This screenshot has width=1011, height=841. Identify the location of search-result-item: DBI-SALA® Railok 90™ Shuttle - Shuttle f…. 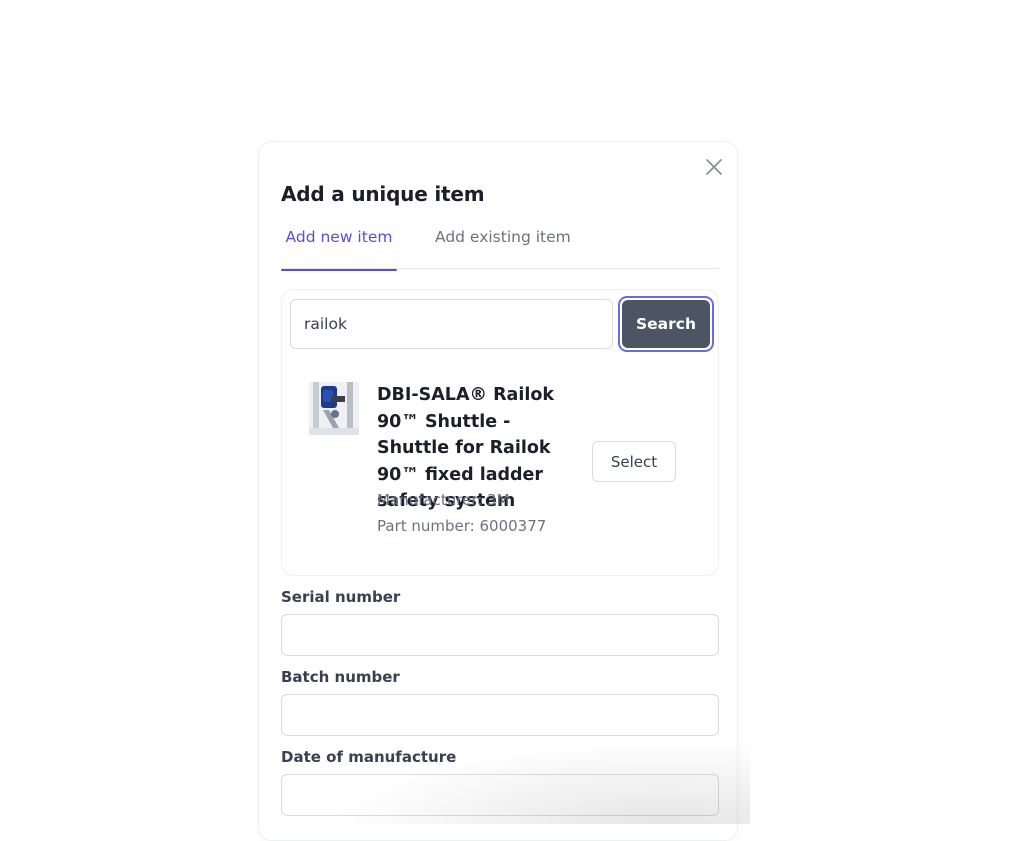
(501, 455).